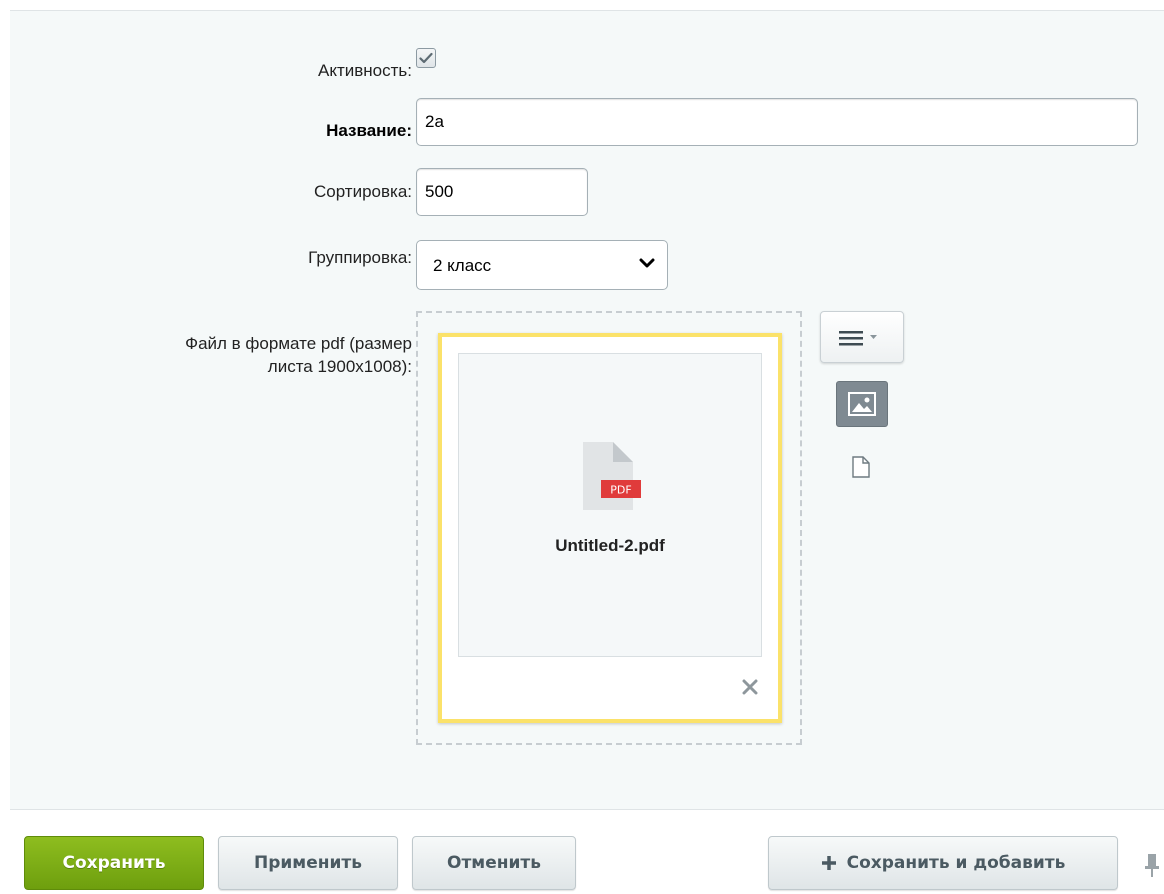  I want to click on save-and-add-button: Сохранить и добавить, so click(943, 863).